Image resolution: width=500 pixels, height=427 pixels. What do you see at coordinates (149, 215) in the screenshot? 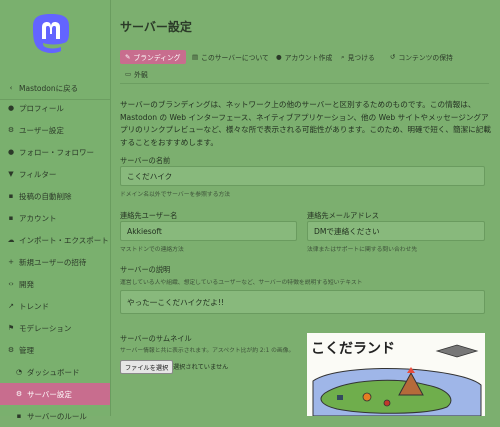
I see `contact-username-label: 連絡先ユーザー名` at bounding box center [149, 215].